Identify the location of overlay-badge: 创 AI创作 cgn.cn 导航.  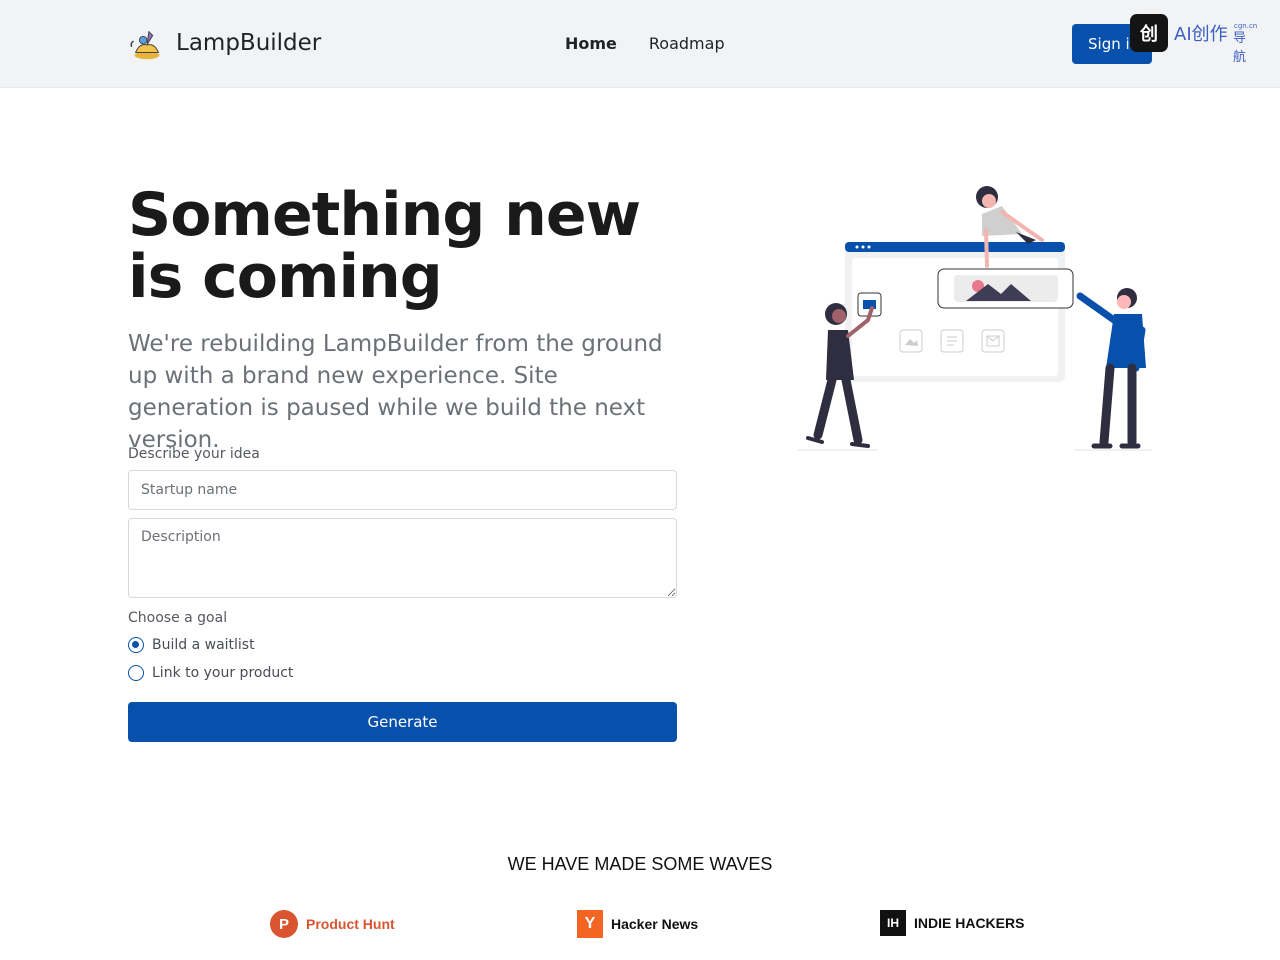
(1193, 39).